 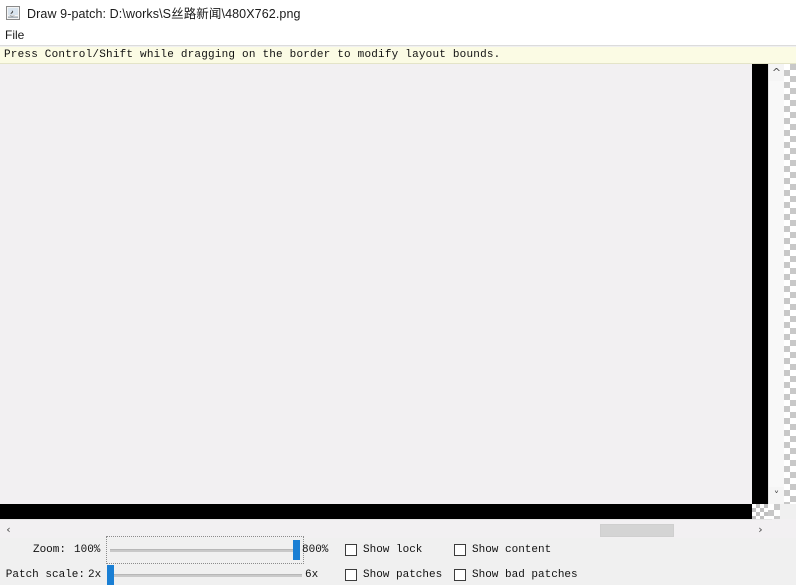 I want to click on zoom-min-label: 100%, so click(x=87, y=550).